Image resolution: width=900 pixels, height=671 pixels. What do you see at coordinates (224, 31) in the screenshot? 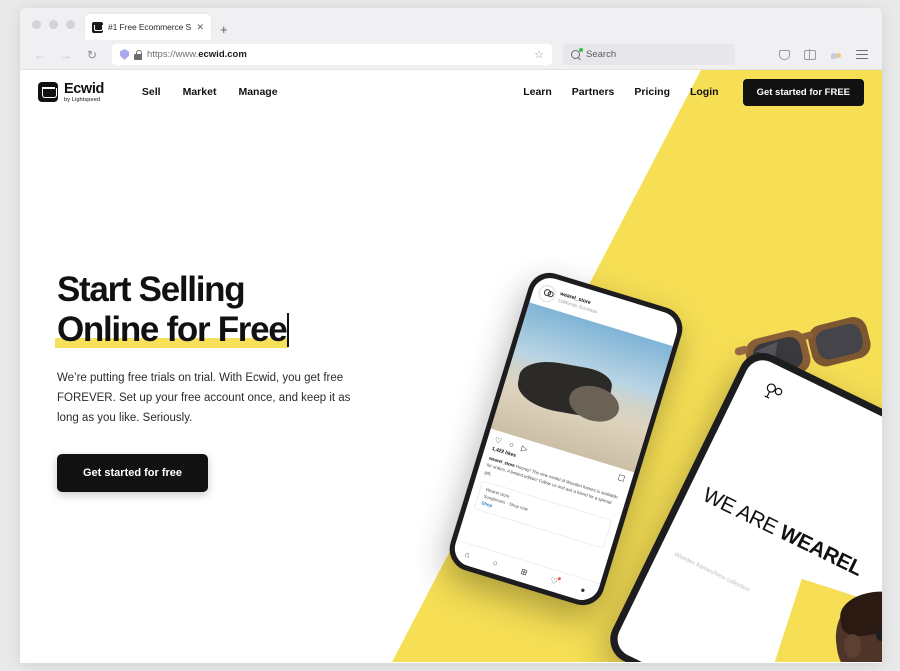
I see `new-tab-button: +` at bounding box center [224, 31].